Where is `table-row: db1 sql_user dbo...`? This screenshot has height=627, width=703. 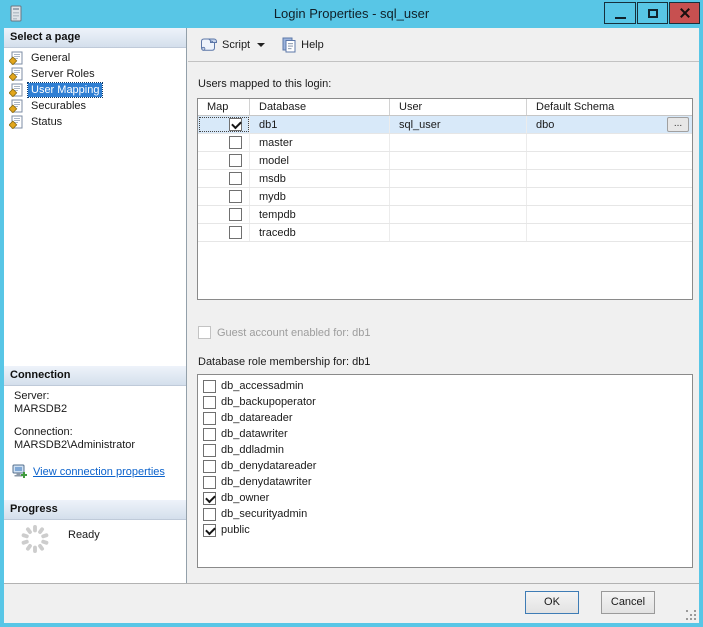
table-row: db1 sql_user dbo... is located at coordinates (445, 125).